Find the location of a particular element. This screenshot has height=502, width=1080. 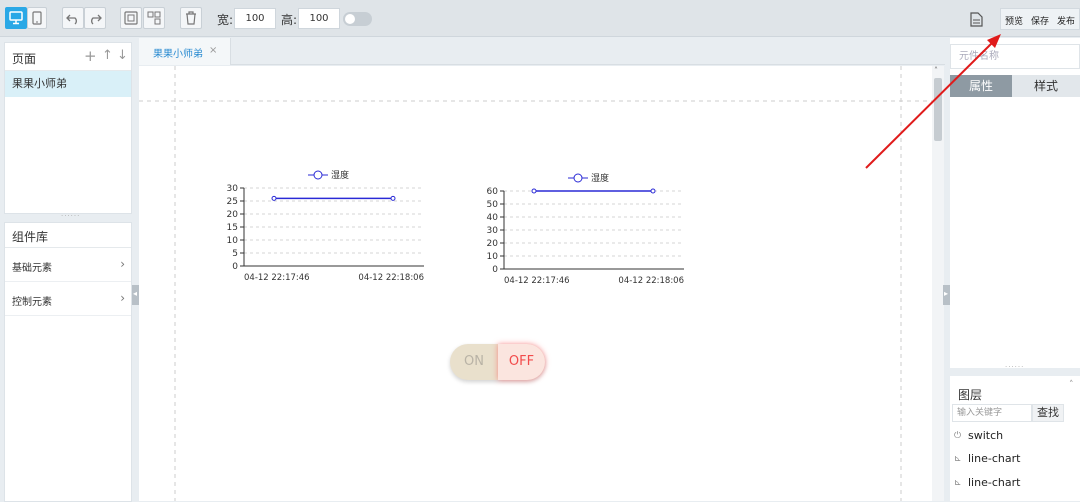

undo-button is located at coordinates (73, 18).